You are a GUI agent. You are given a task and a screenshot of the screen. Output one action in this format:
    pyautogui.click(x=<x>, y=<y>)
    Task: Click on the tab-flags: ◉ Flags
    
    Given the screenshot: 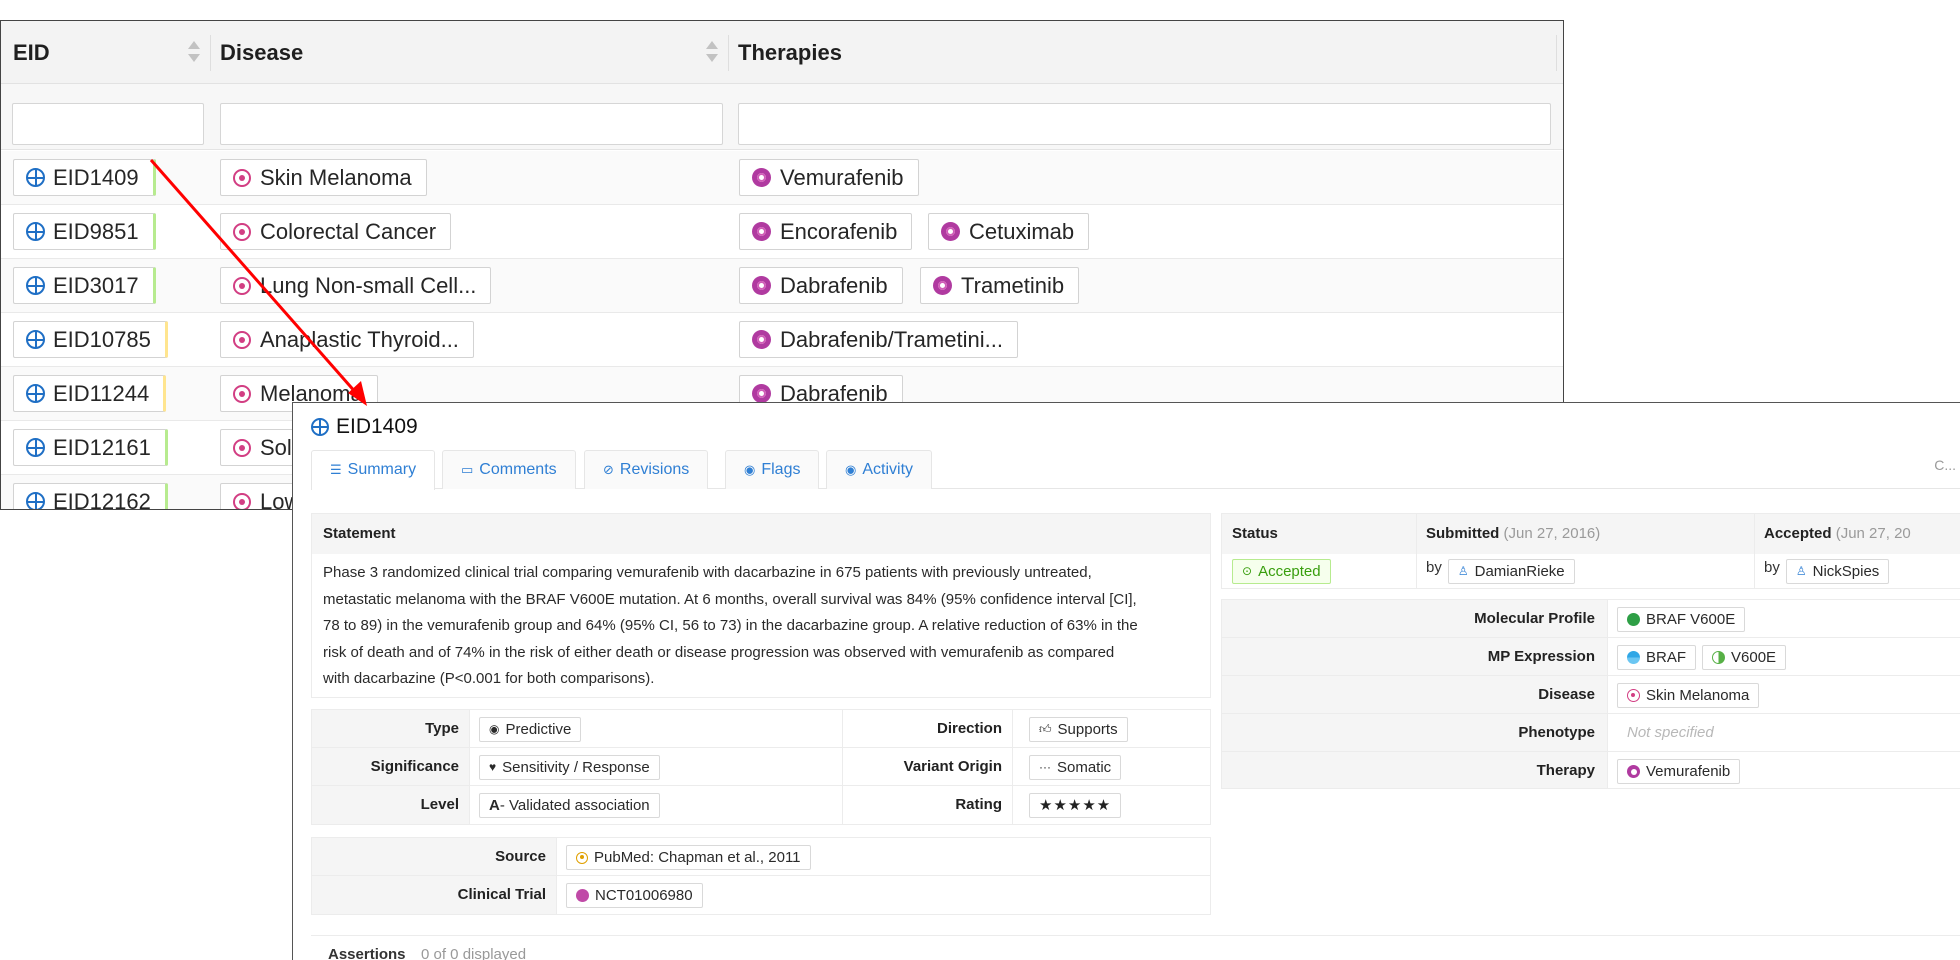 What is the action you would take?
    pyautogui.click(x=772, y=469)
    